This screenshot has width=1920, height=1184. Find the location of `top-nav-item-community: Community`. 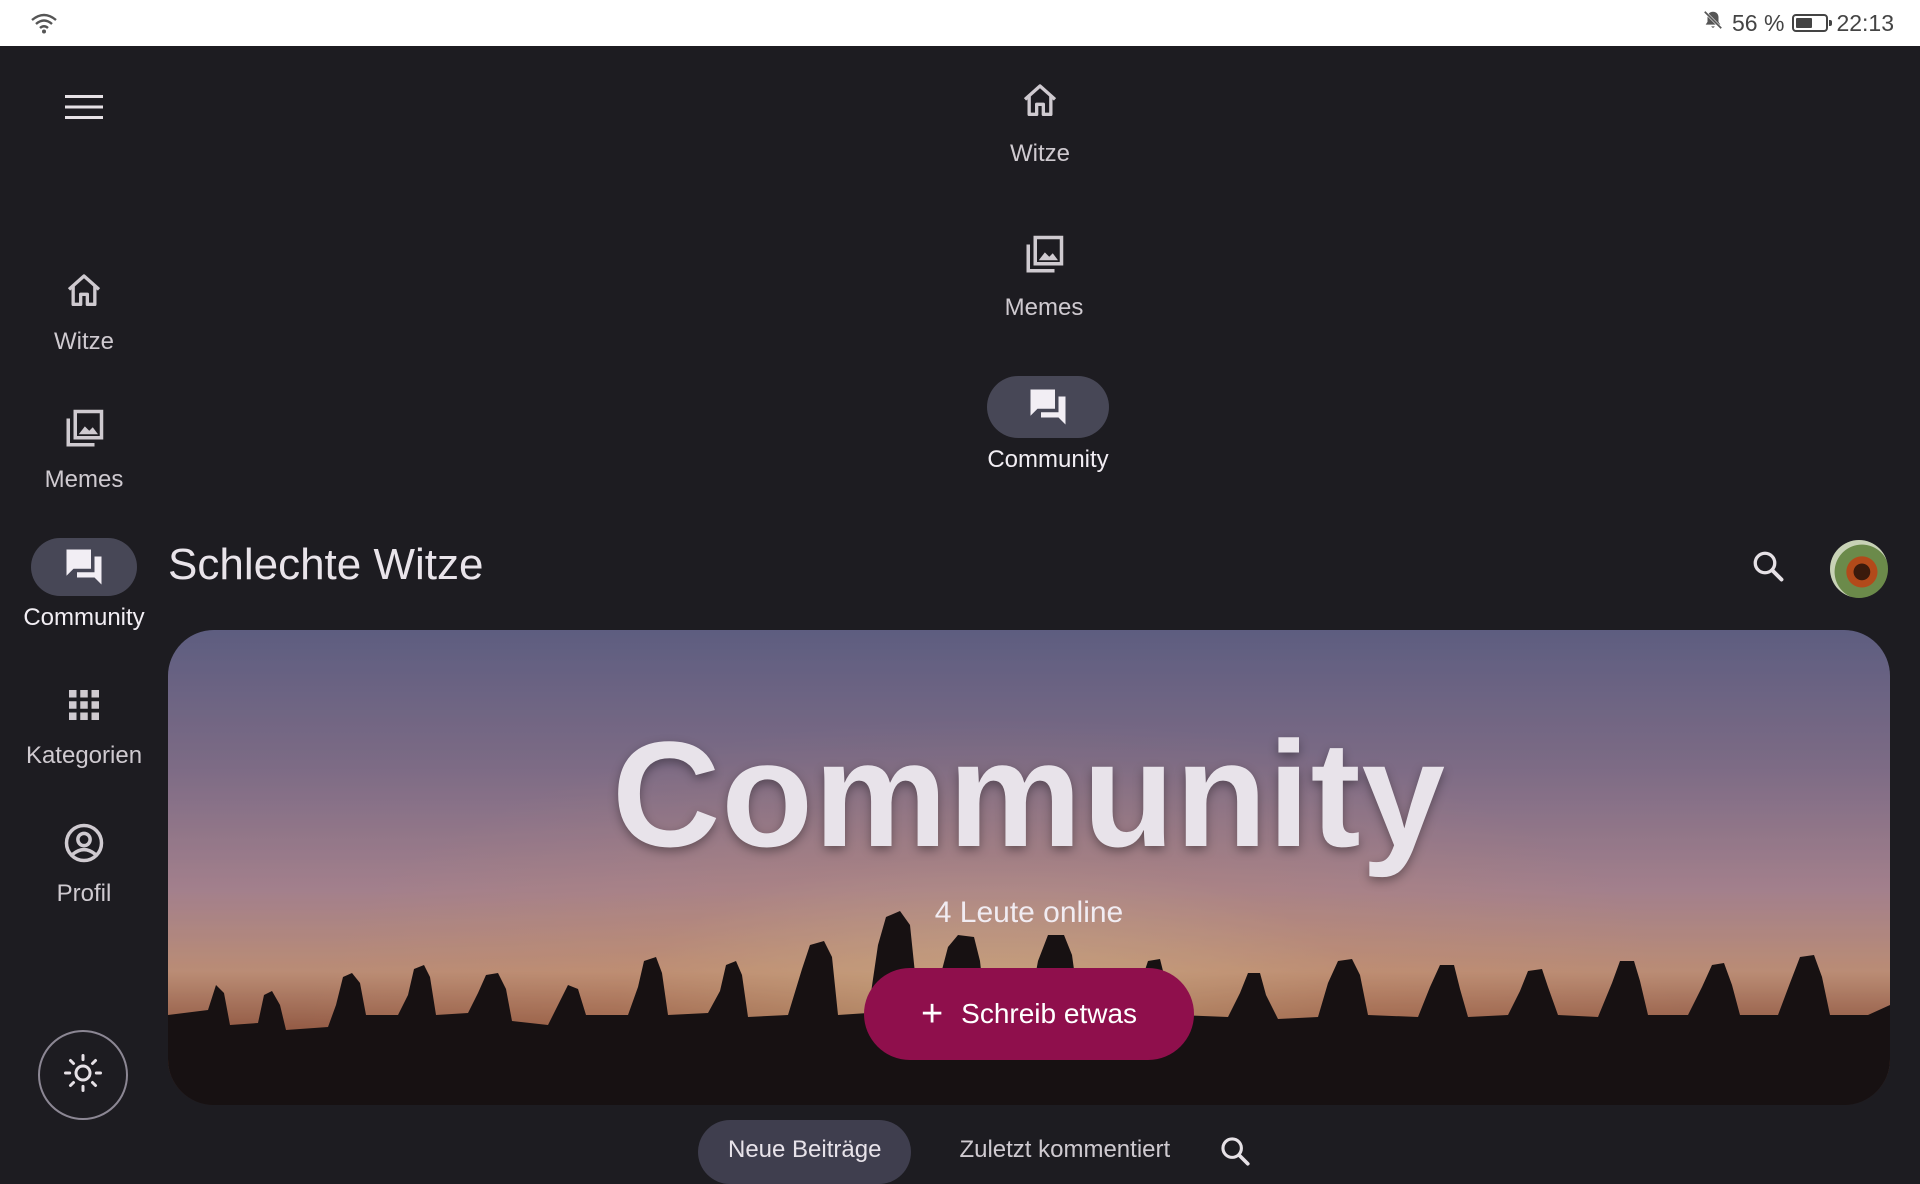

top-nav-item-community: Community is located at coordinates (1048, 425).